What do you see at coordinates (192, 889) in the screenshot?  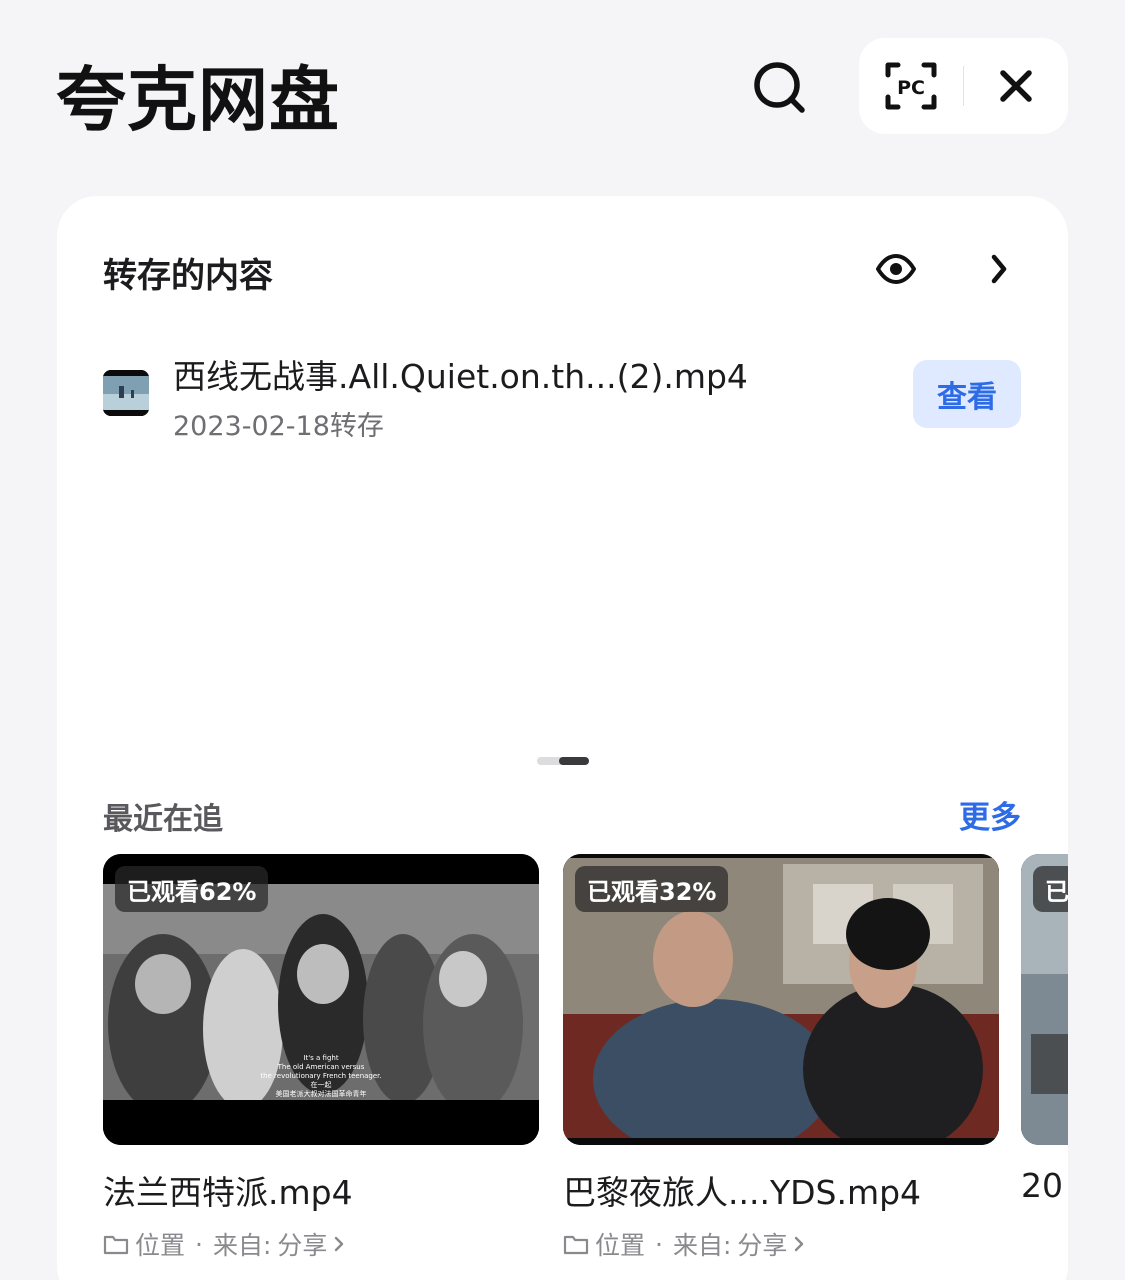 I see `watch-progress-badge: 已观看62%` at bounding box center [192, 889].